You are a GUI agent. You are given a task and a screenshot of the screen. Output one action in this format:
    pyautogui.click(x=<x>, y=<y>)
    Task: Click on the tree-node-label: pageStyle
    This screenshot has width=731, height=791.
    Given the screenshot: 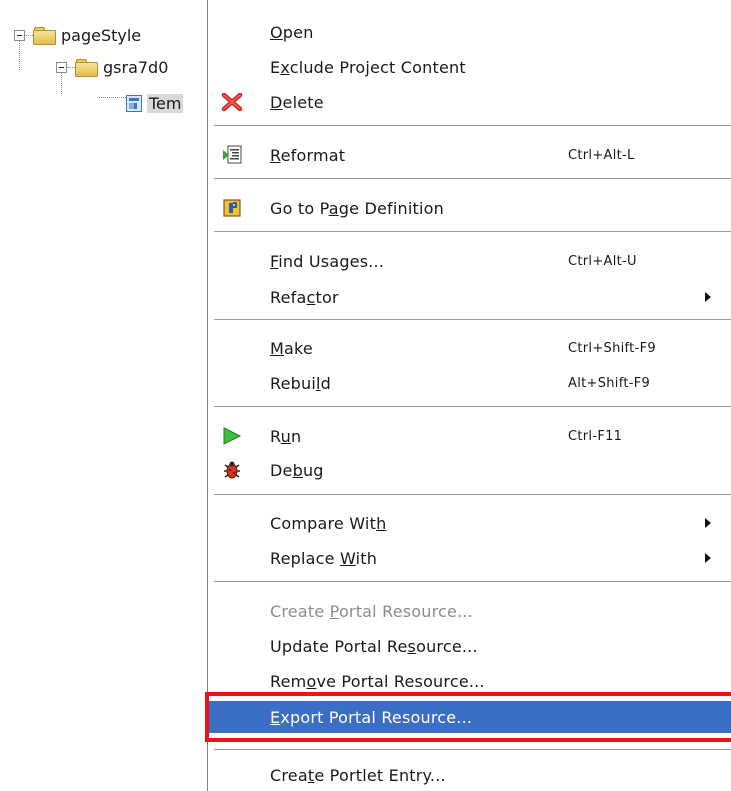 What is the action you would take?
    pyautogui.click(x=101, y=35)
    